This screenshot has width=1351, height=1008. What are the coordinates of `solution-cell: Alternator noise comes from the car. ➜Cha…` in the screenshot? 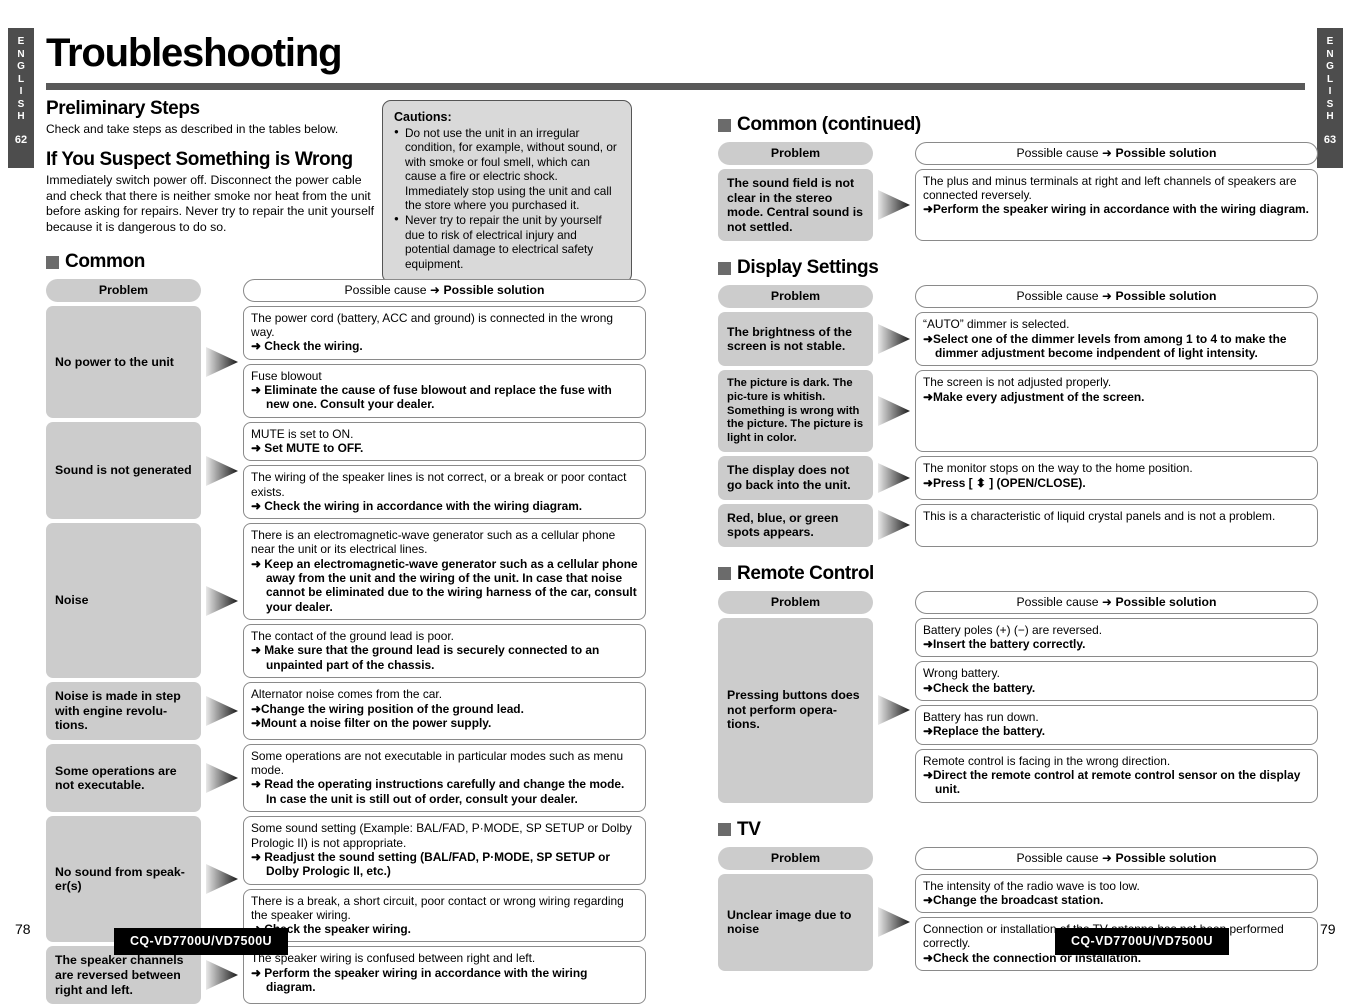 It's located at (444, 711).